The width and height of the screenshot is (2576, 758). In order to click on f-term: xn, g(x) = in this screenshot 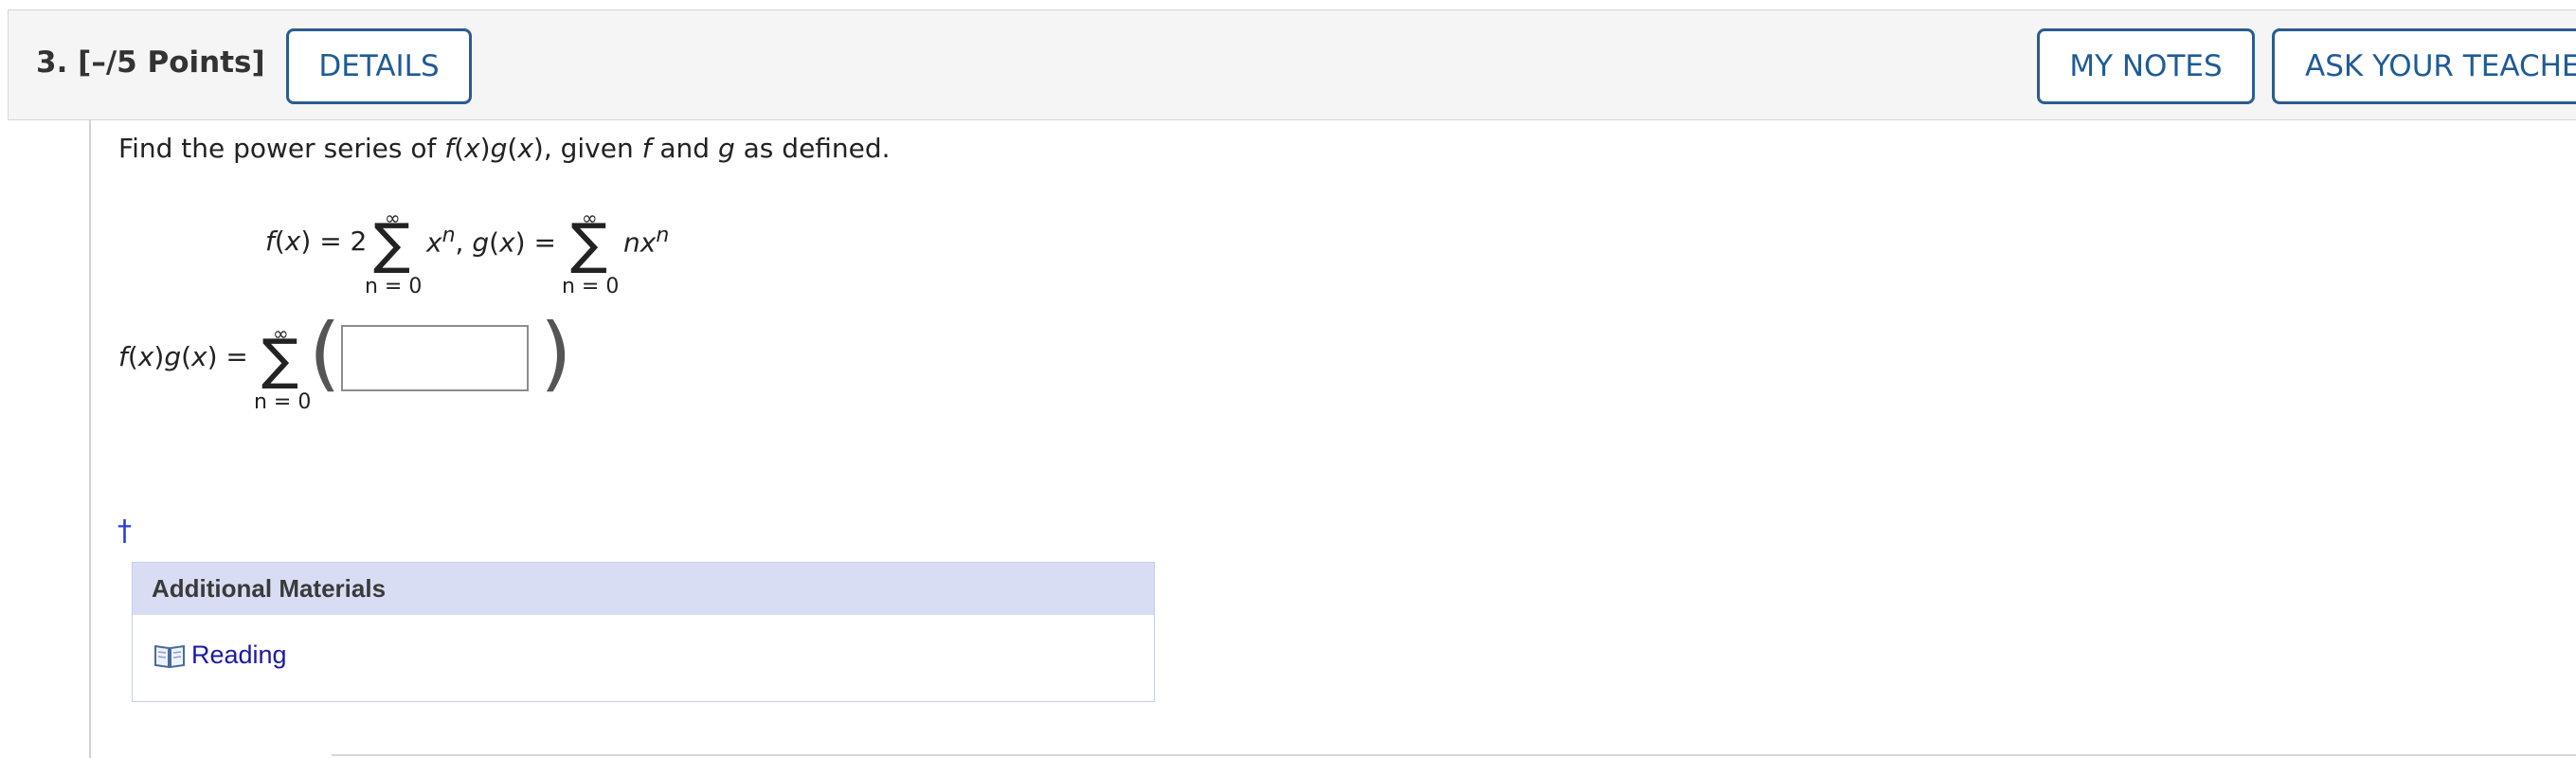, I will do `click(491, 241)`.